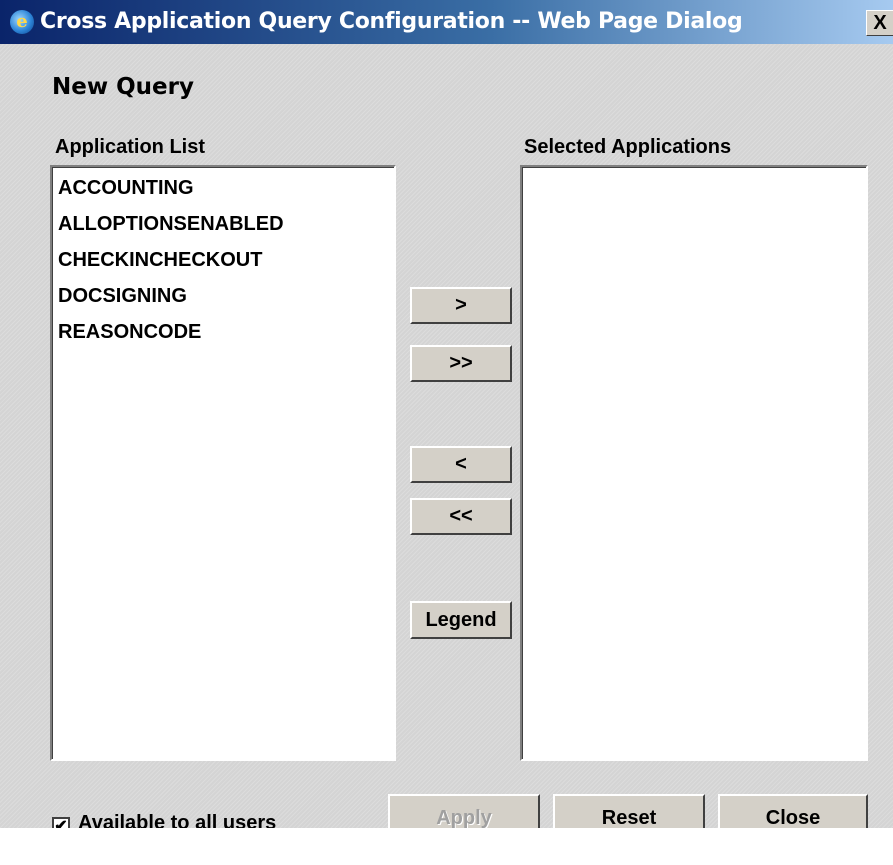 The image size is (893, 865). What do you see at coordinates (177, 820) in the screenshot?
I see `available-to-all-label: Available to all users` at bounding box center [177, 820].